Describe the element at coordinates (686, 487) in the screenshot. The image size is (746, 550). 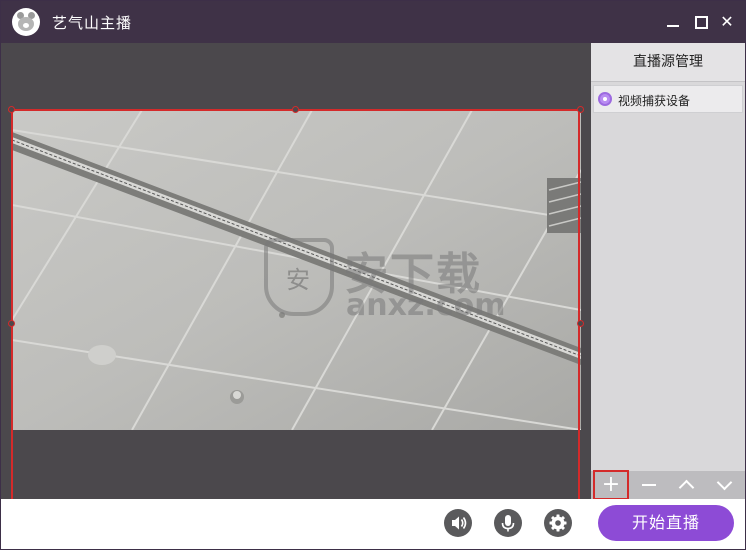
I see `chevron-up-icon` at that location.